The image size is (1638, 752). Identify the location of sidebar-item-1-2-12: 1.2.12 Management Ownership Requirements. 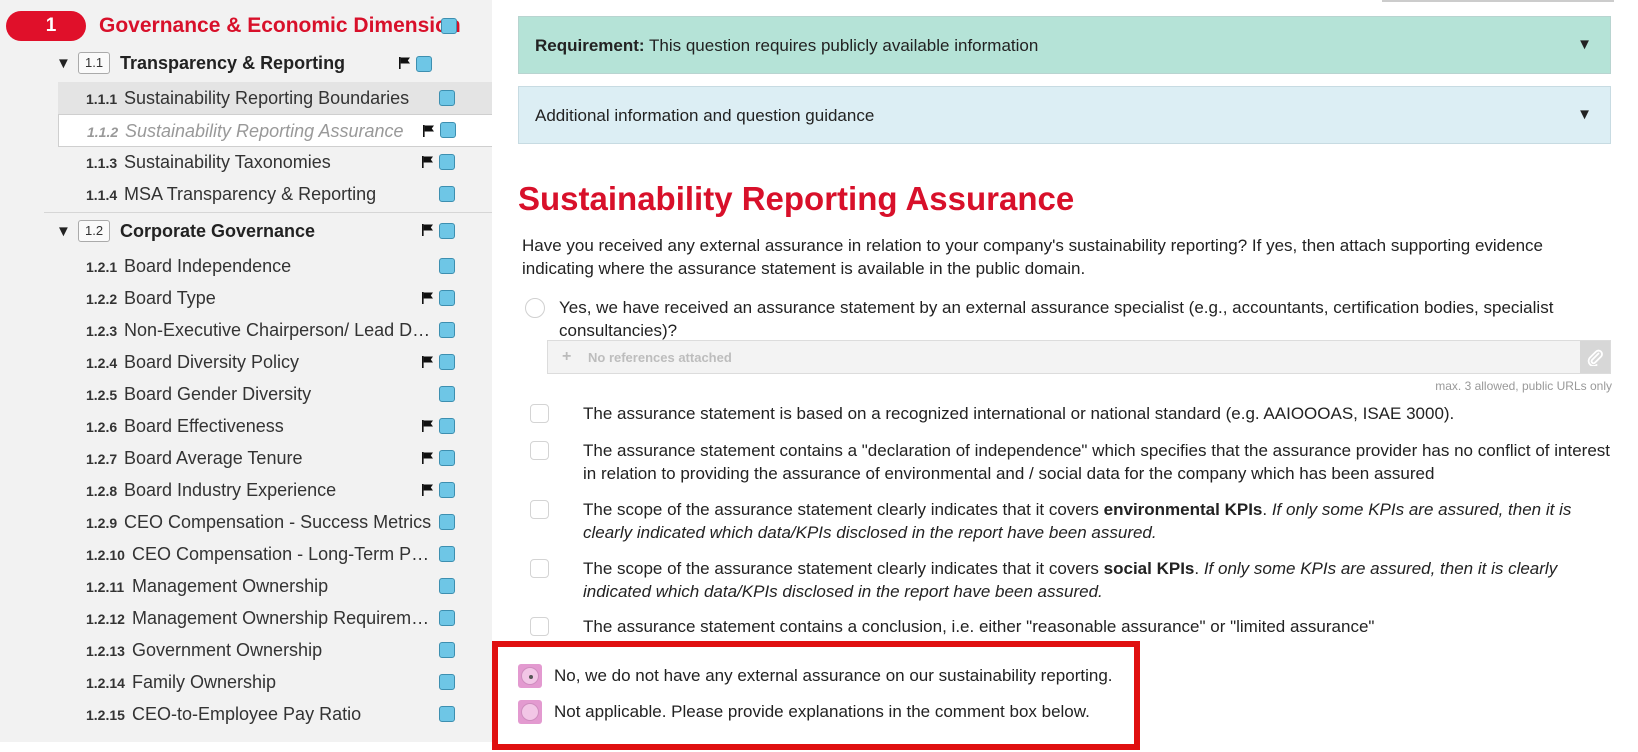
(275, 618).